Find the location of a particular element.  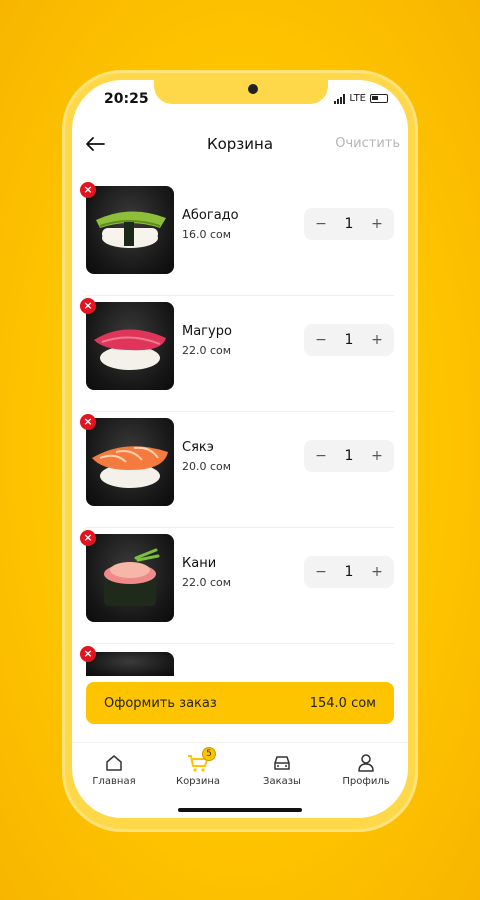

battery-icon is located at coordinates (379, 98).